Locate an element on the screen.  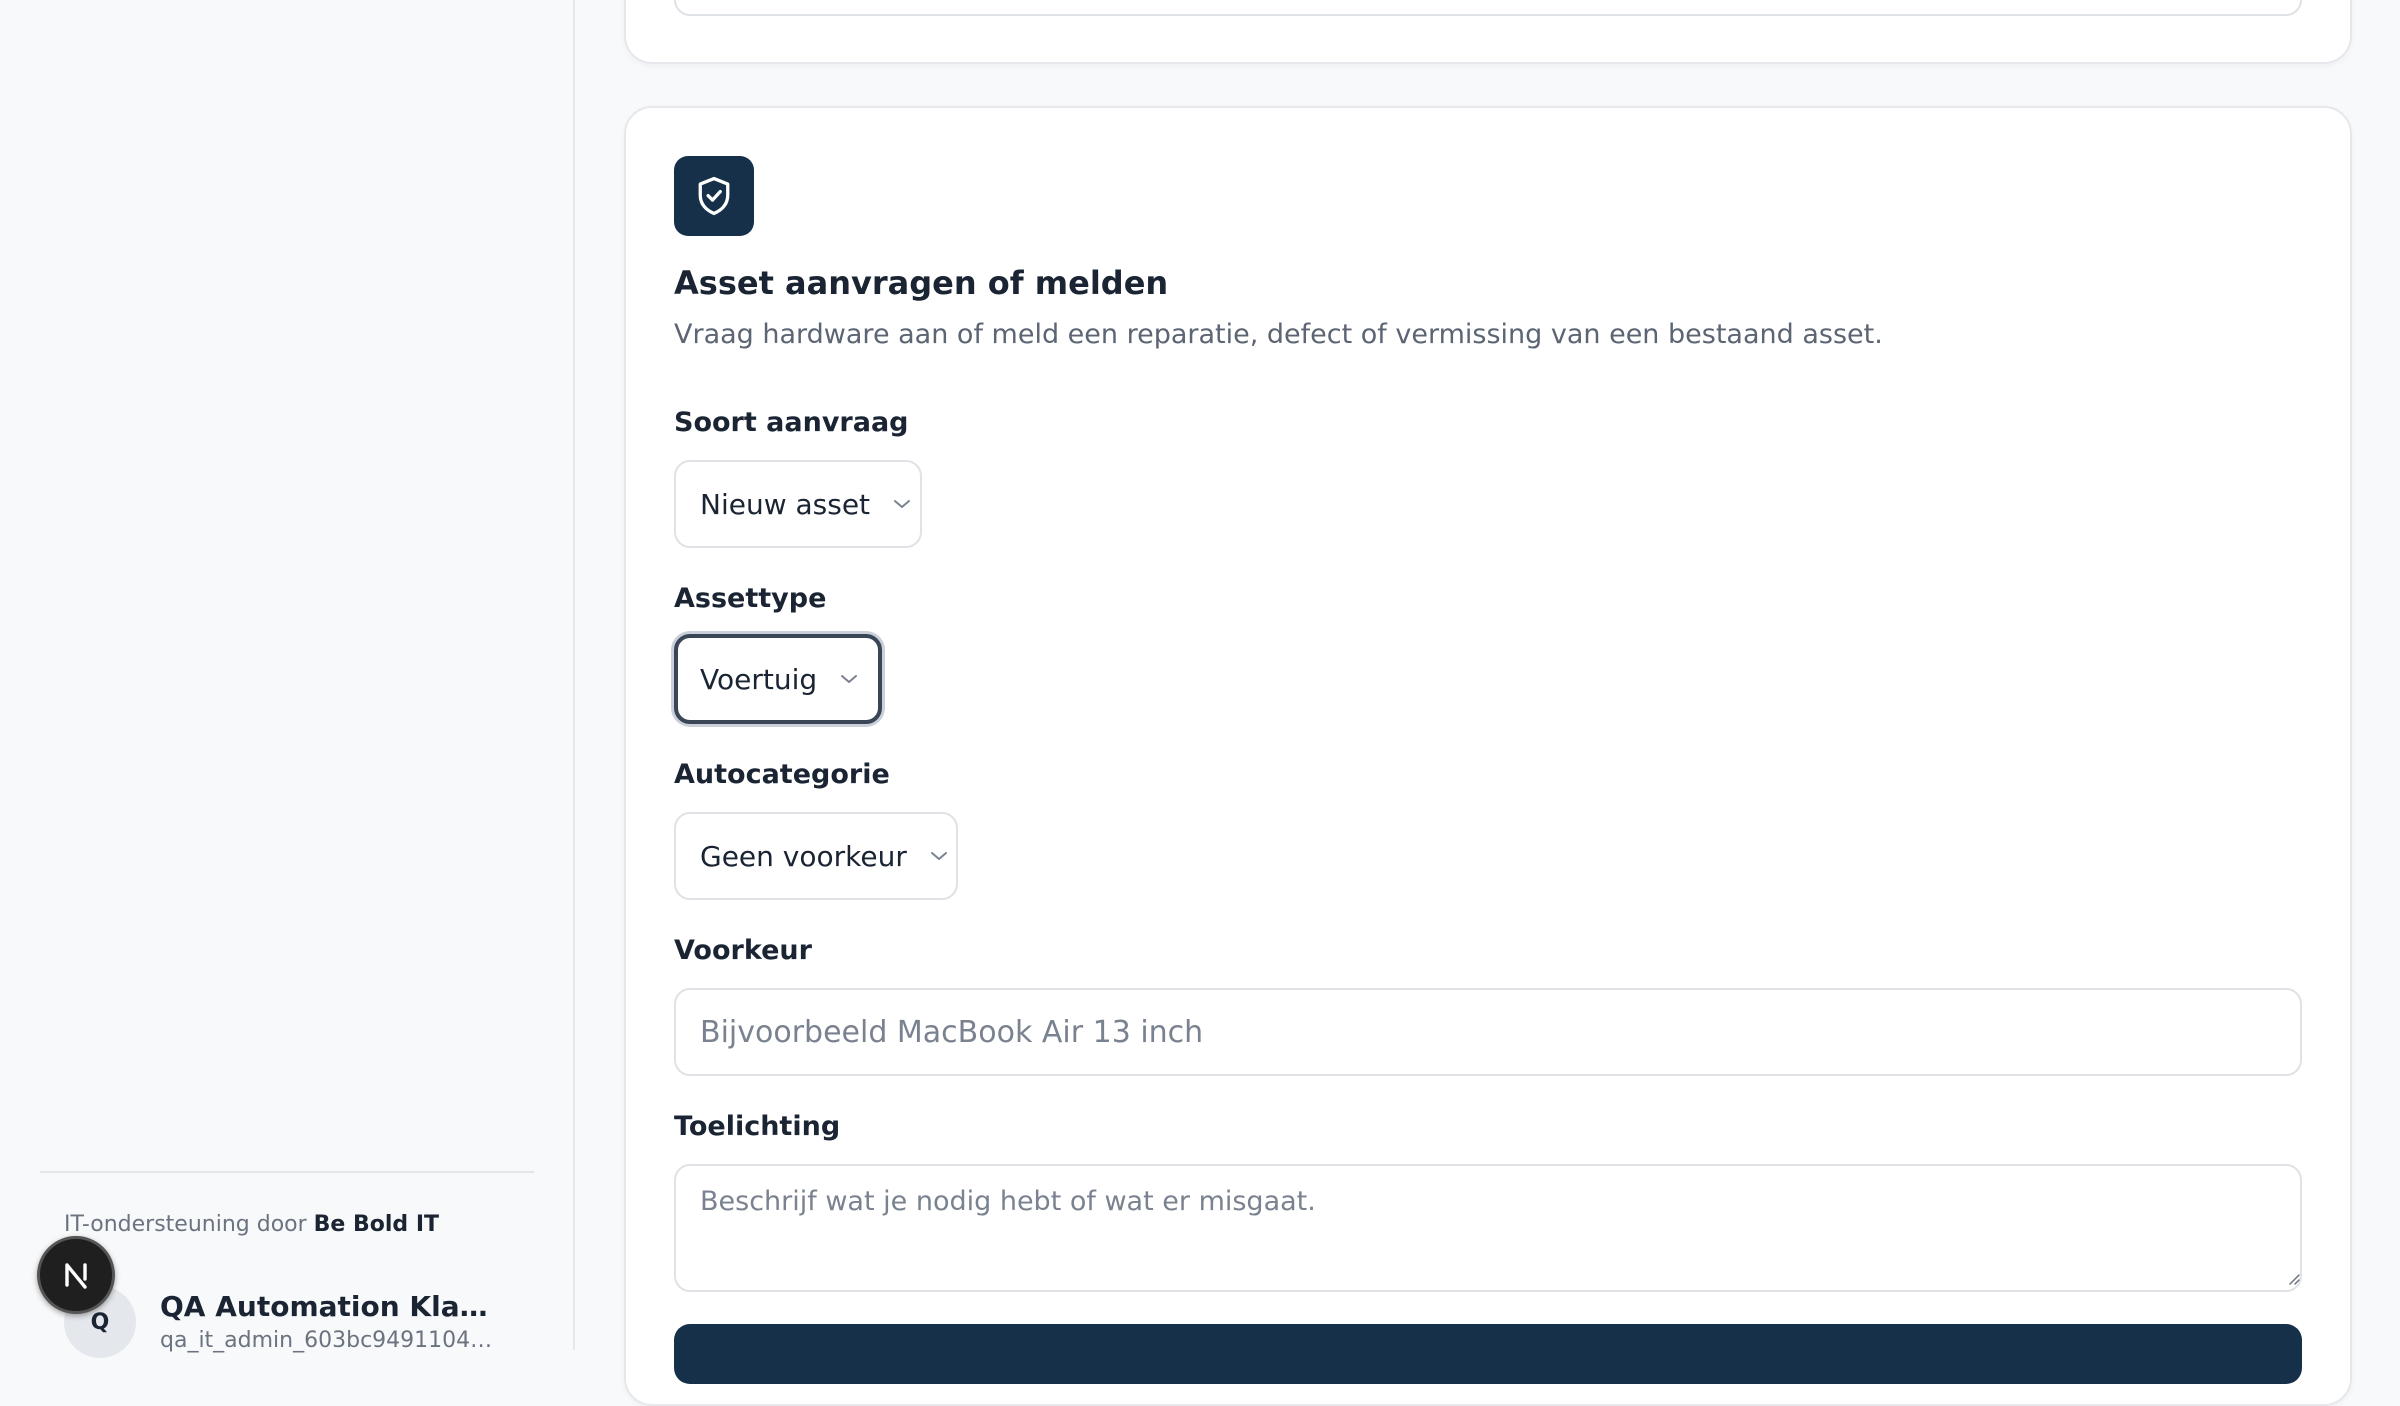
support-credit: IT-ondersteuning door Be Bold IT is located at coordinates (251, 1224).